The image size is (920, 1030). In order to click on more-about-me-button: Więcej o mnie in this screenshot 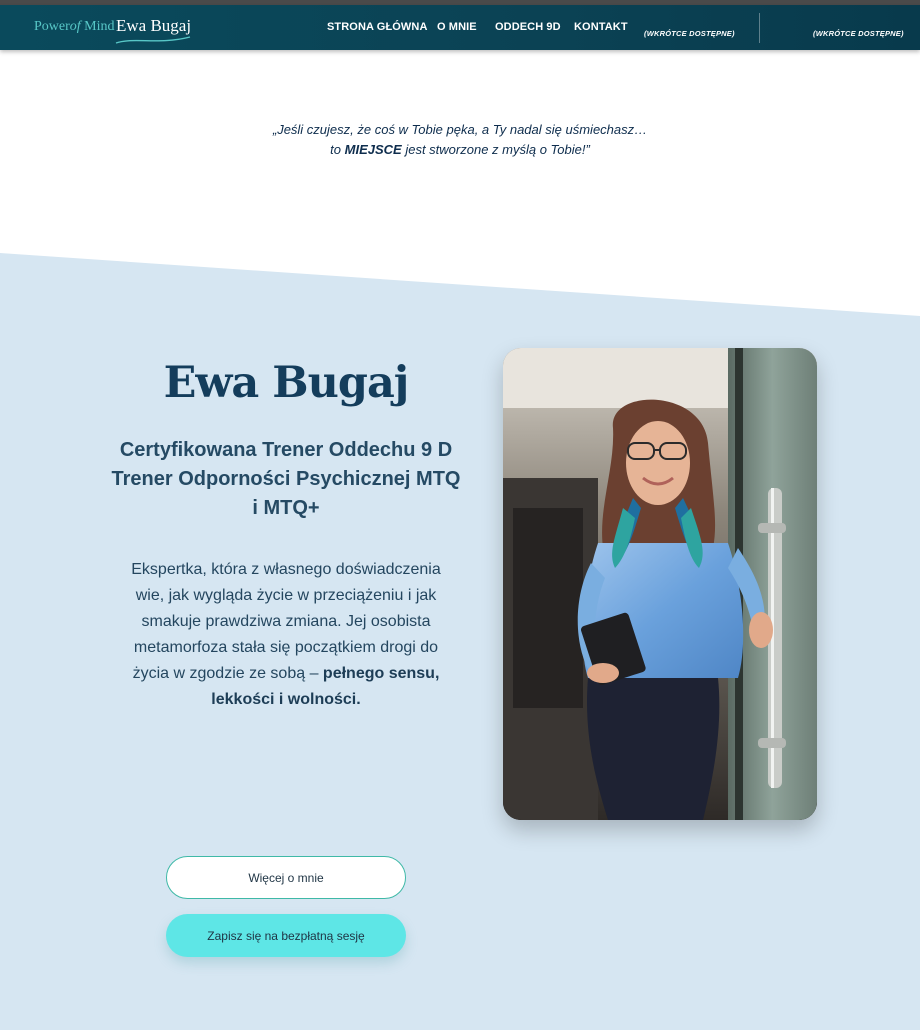, I will do `click(286, 877)`.